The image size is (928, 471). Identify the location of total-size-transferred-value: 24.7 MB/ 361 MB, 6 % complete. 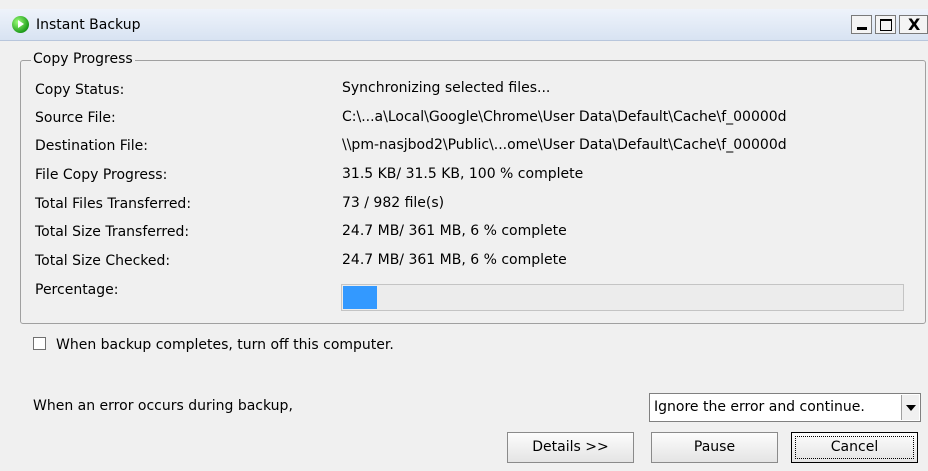
(454, 231).